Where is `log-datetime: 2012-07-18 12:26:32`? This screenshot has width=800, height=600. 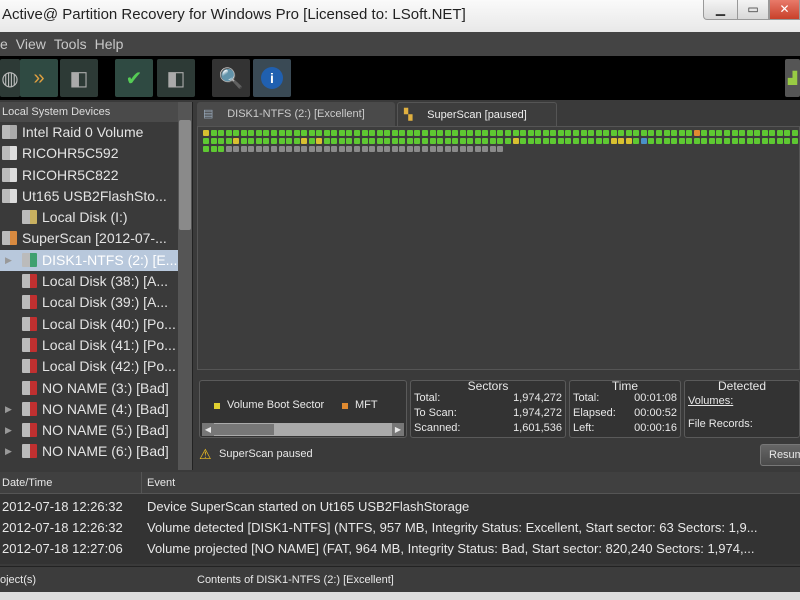
log-datetime: 2012-07-18 12:26:32 is located at coordinates (62, 527).